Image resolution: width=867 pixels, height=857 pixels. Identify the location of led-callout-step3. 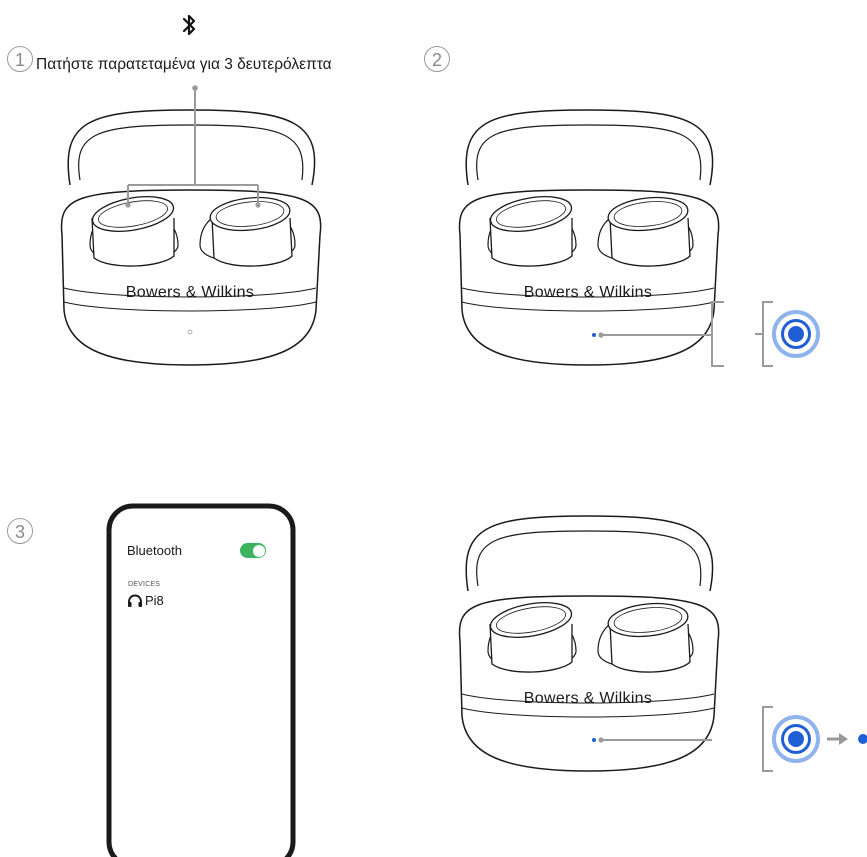
(814, 739).